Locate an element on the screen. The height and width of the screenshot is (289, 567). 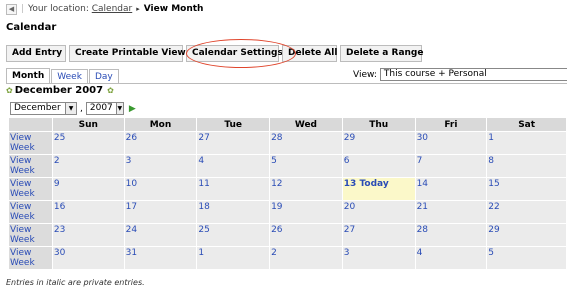
today-link: 13 Today is located at coordinates (366, 184).